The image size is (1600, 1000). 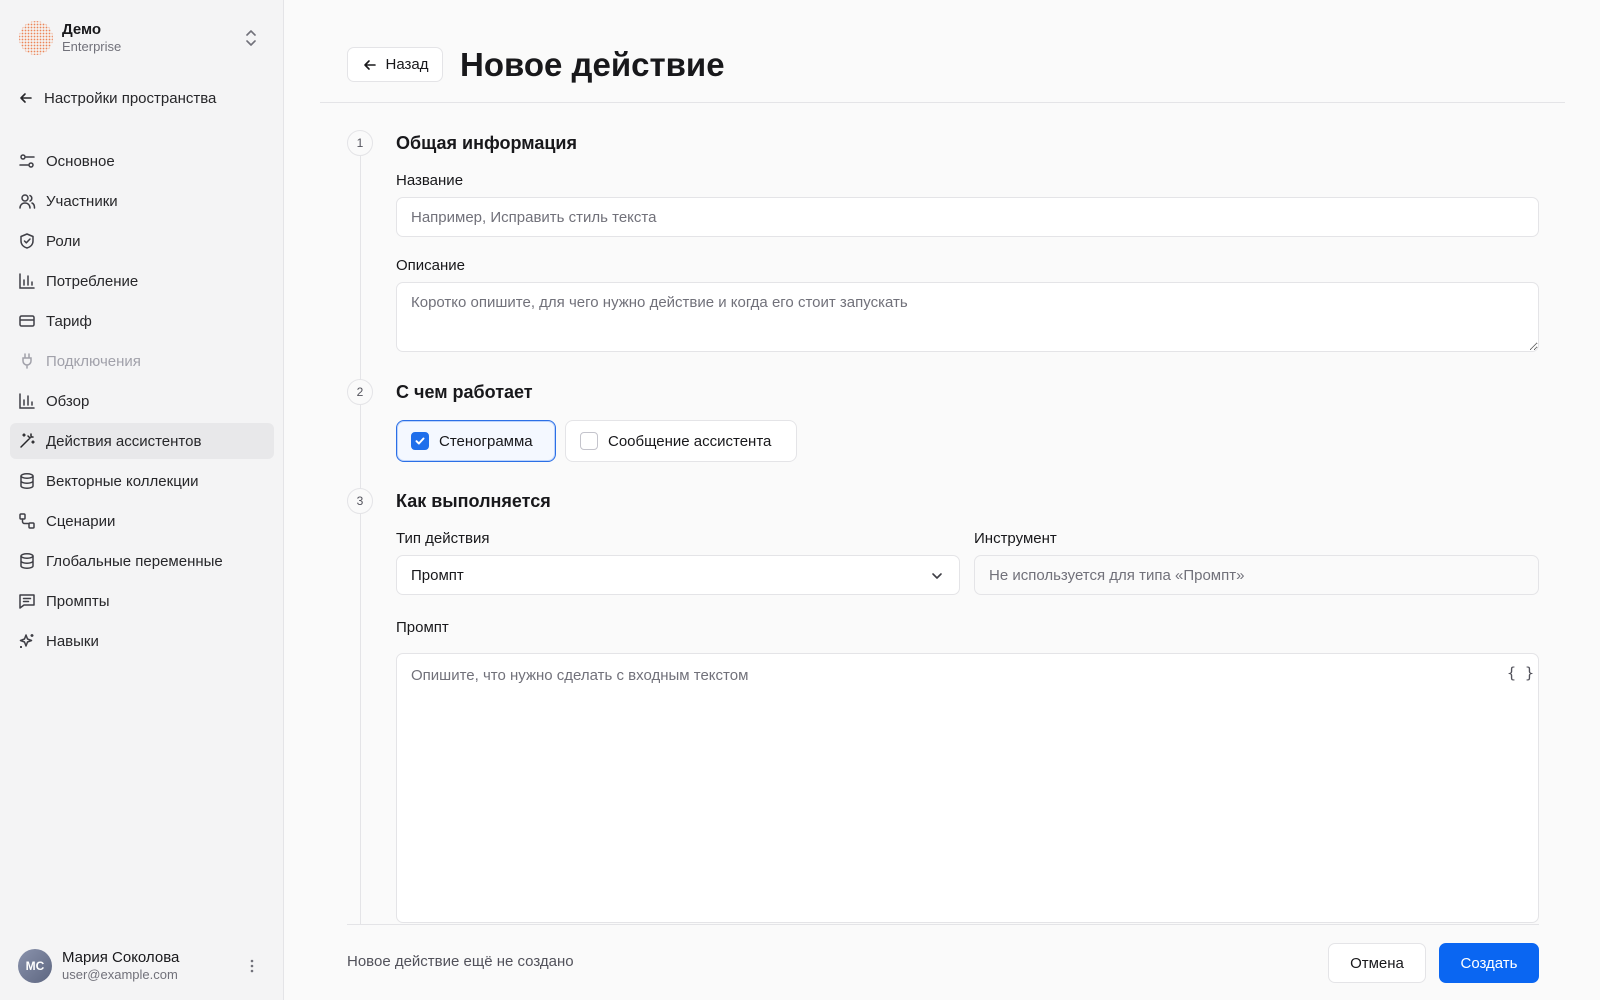 I want to click on user-email: user@example.com, so click(x=120, y=974).